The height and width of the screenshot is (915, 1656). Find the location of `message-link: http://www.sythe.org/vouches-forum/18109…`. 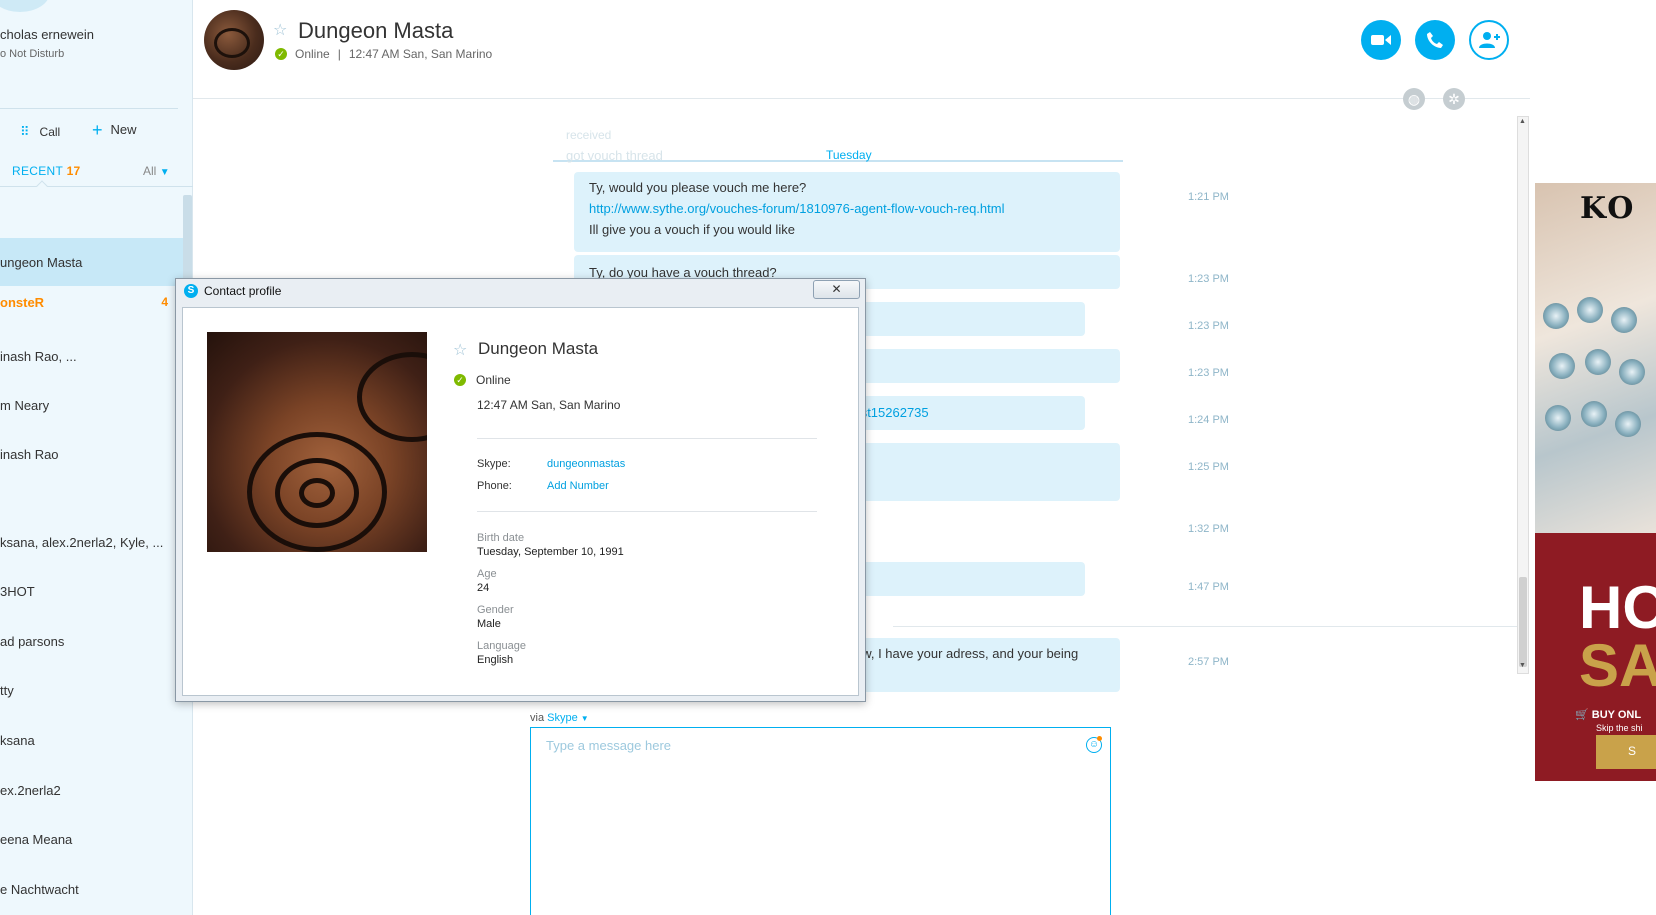

message-link: http://www.sythe.org/vouches-forum/18109… is located at coordinates (796, 208).